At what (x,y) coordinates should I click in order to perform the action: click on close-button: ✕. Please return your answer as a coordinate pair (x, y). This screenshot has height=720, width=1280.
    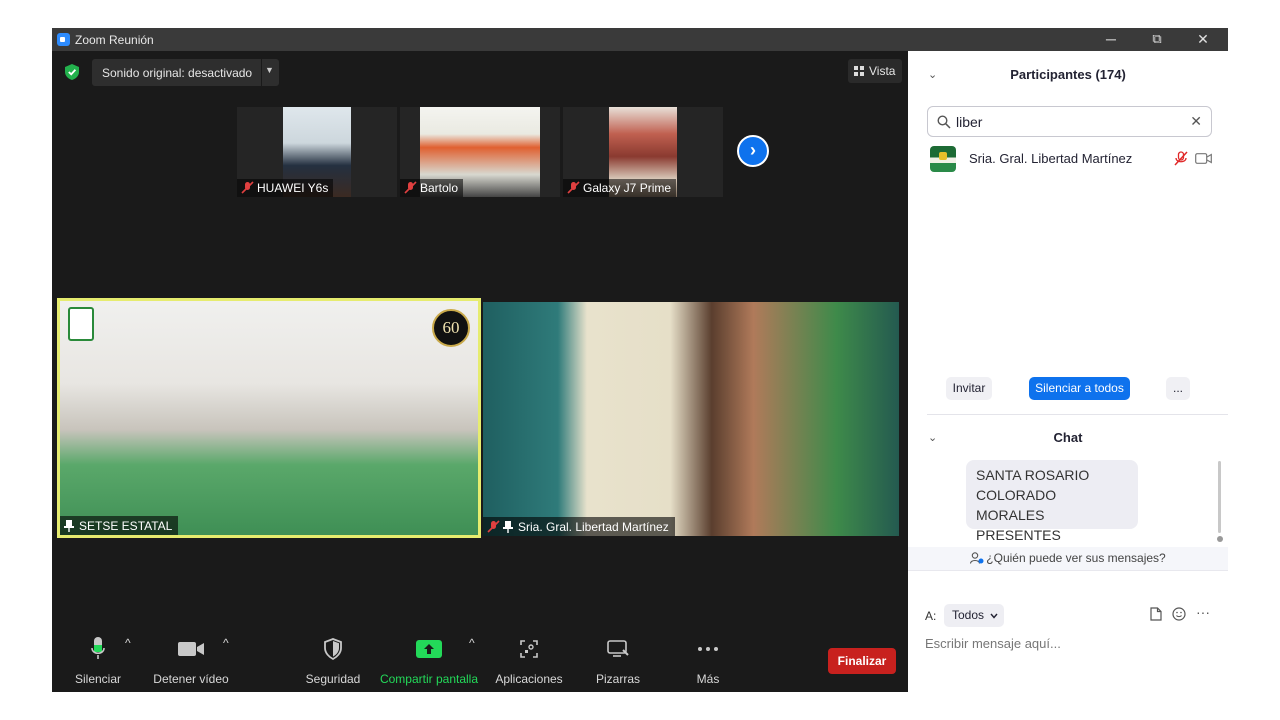
    Looking at the image, I should click on (1203, 39).